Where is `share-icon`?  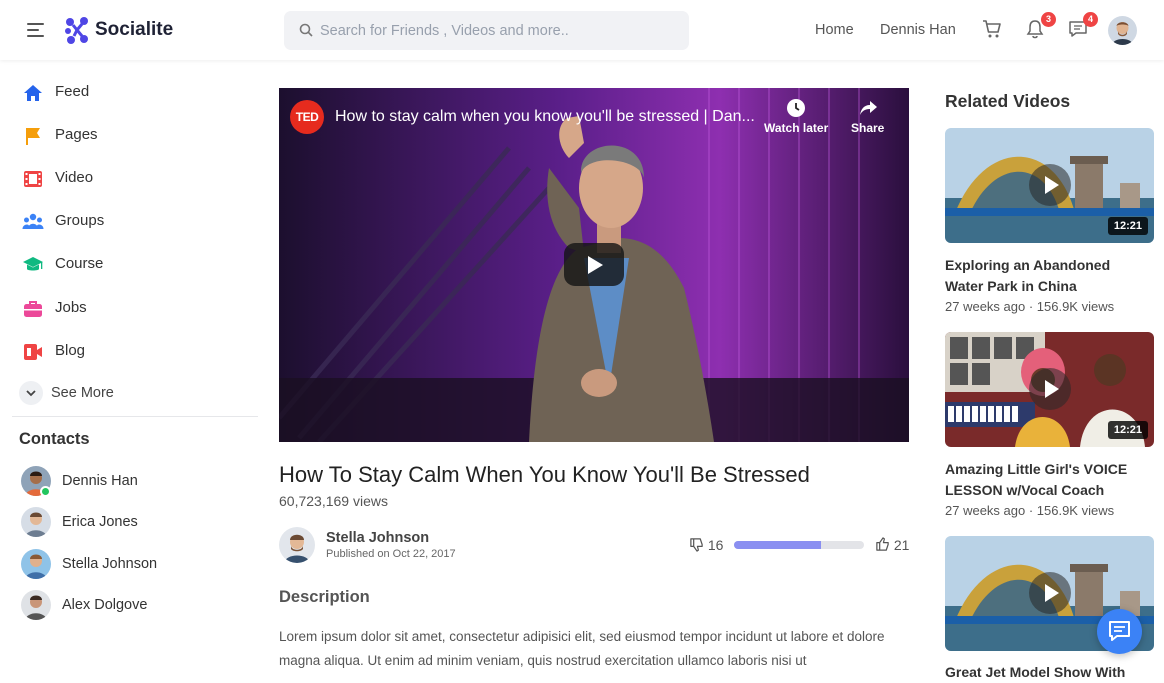 share-icon is located at coordinates (868, 108).